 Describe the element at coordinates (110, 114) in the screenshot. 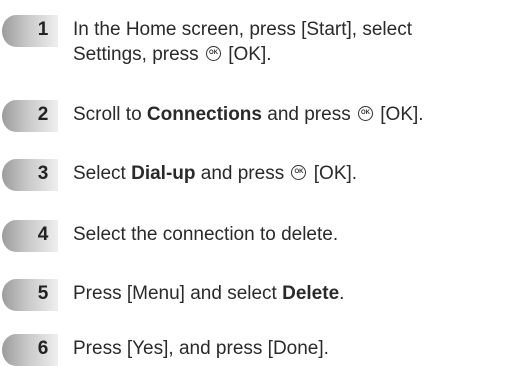

I see `text-segment: Scroll to` at that location.